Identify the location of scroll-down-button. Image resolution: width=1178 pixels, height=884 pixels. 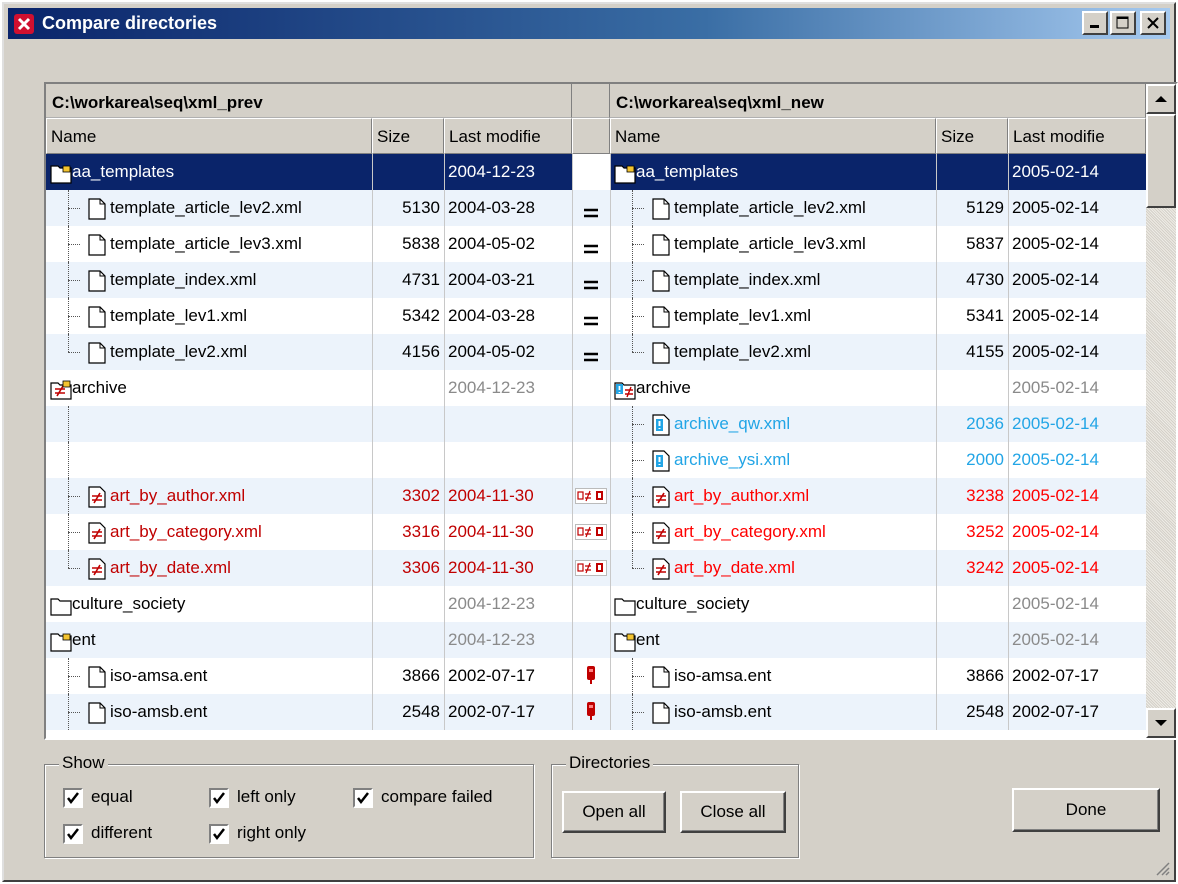
(1161, 723).